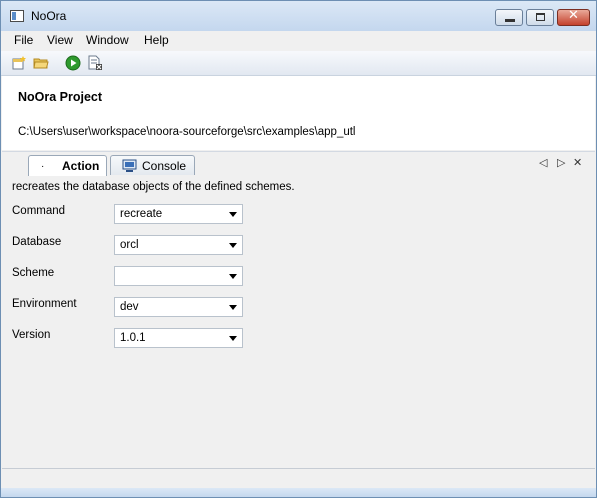 The image size is (597, 498). Describe the element at coordinates (41, 63) in the screenshot. I see `open-folder-icon` at that location.